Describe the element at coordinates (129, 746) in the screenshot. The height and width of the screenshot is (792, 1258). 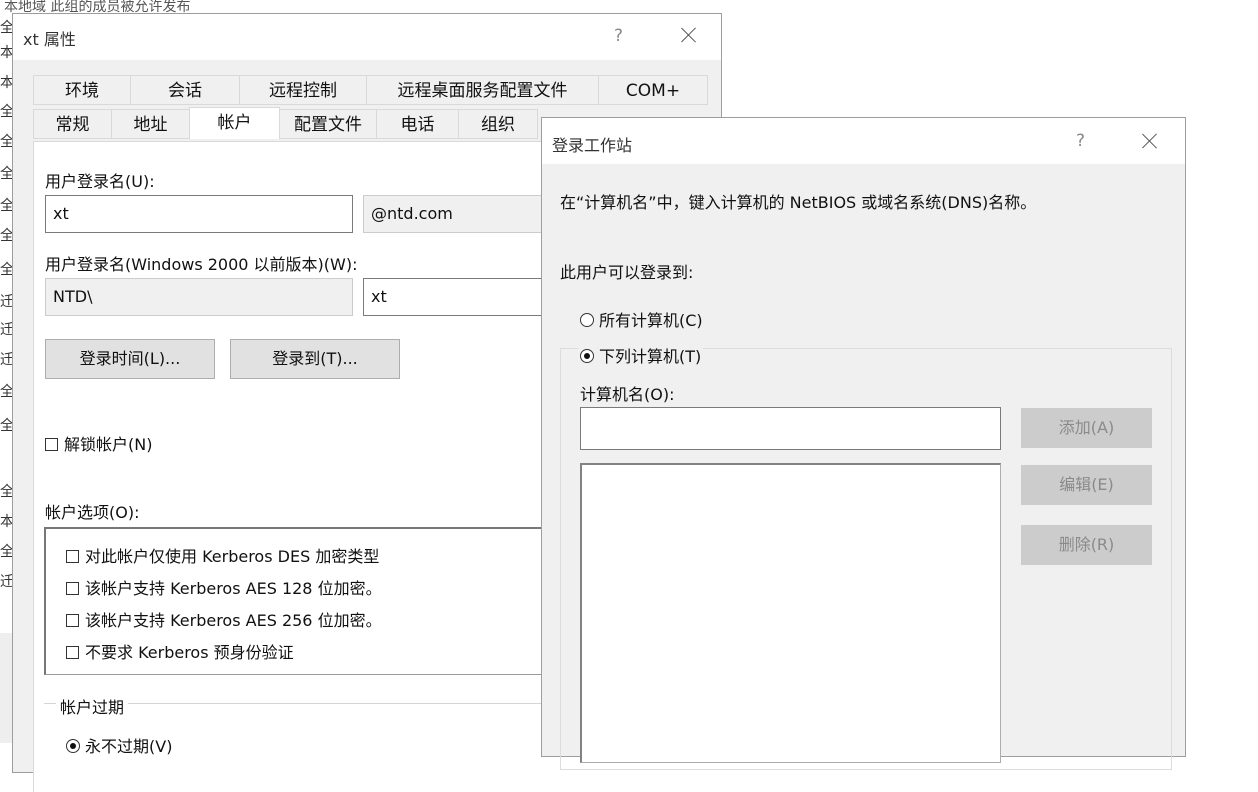
I see `never-expires-label: 永不过期(V)` at that location.